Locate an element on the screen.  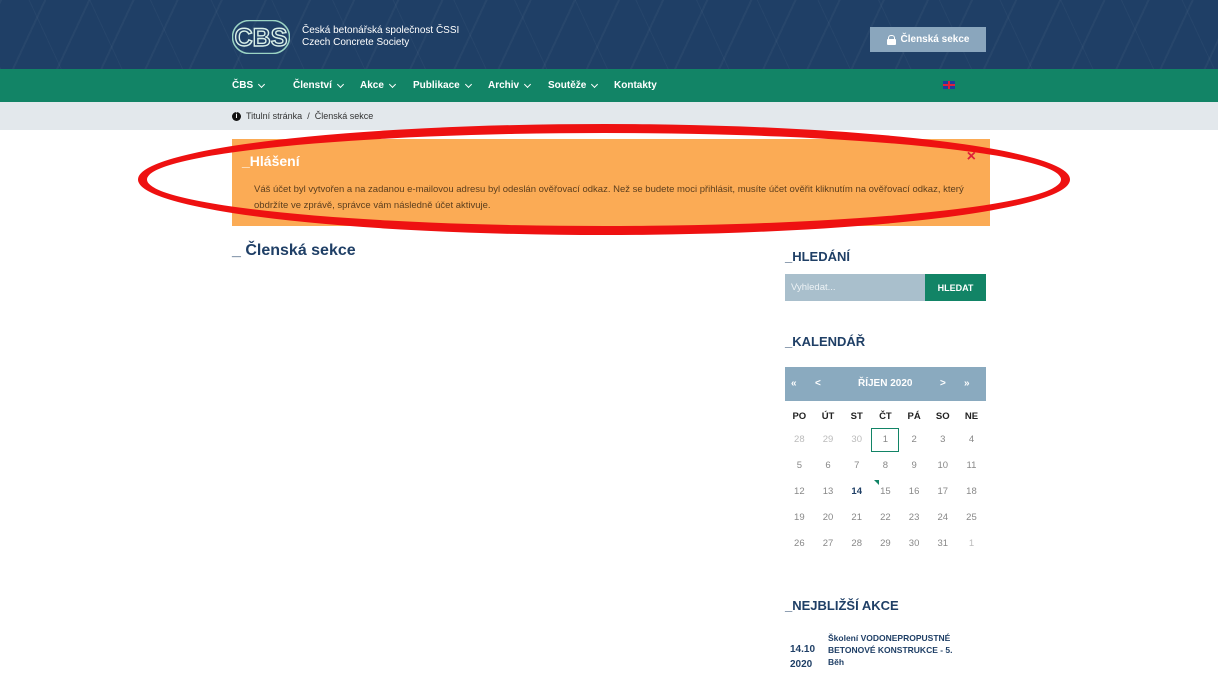
brand-line-1: Česká betonářská společnost ČSSI is located at coordinates (381, 30).